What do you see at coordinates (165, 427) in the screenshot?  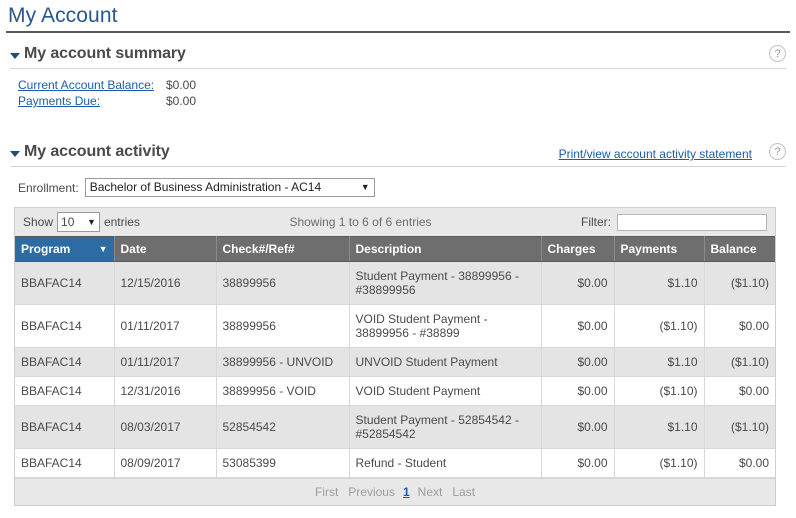 I see `cell-date: 08/03/2017` at bounding box center [165, 427].